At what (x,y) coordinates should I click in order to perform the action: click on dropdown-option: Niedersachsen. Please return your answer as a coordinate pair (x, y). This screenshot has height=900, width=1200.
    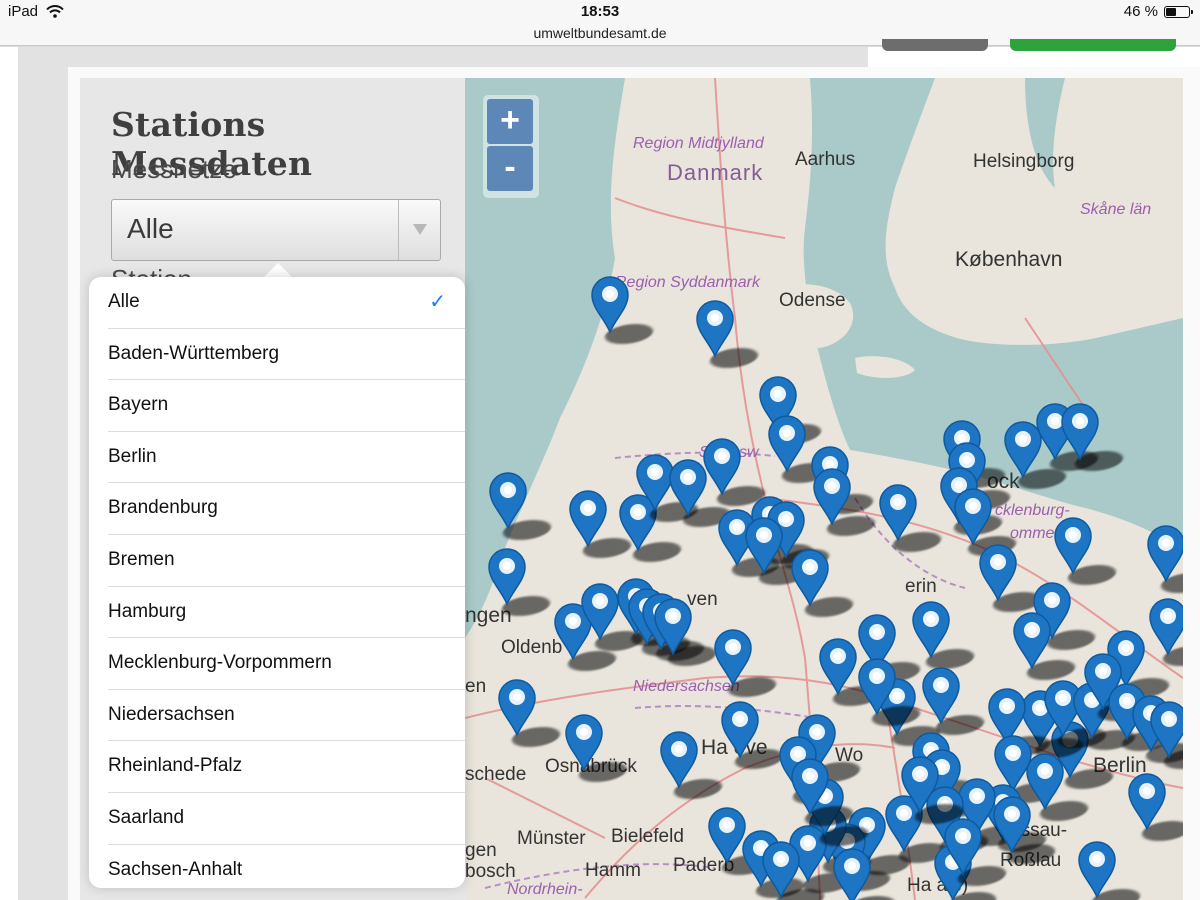
    Looking at the image, I should click on (286, 716).